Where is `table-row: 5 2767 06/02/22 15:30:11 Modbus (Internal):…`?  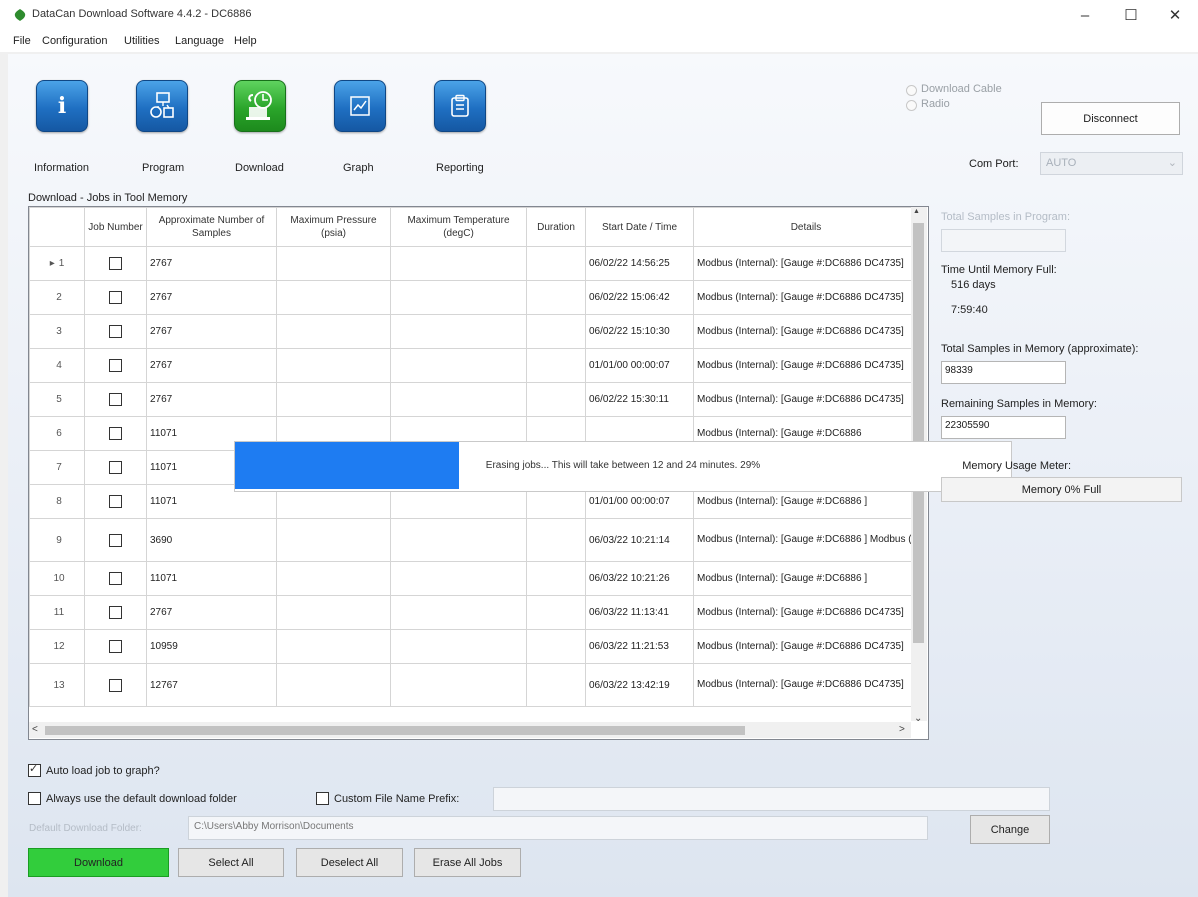
table-row: 5 2767 06/02/22 15:30:11 Modbus (Internal):… is located at coordinates (474, 399).